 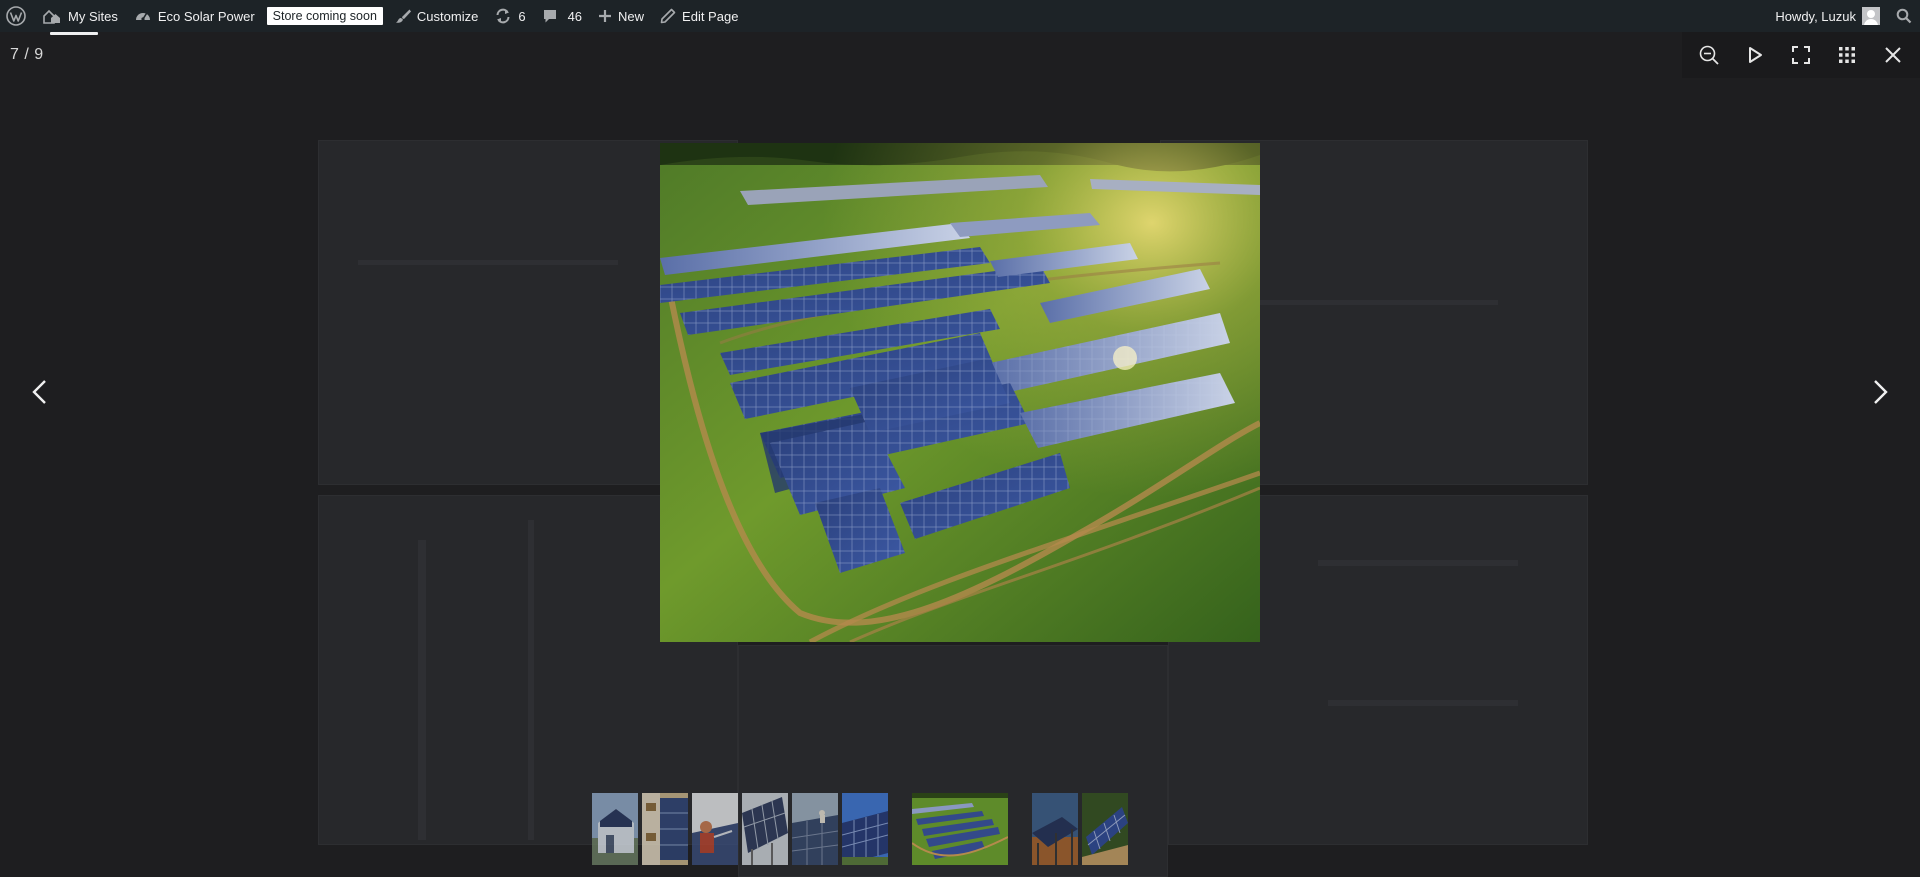 I want to click on close-icon, so click(x=1893, y=55).